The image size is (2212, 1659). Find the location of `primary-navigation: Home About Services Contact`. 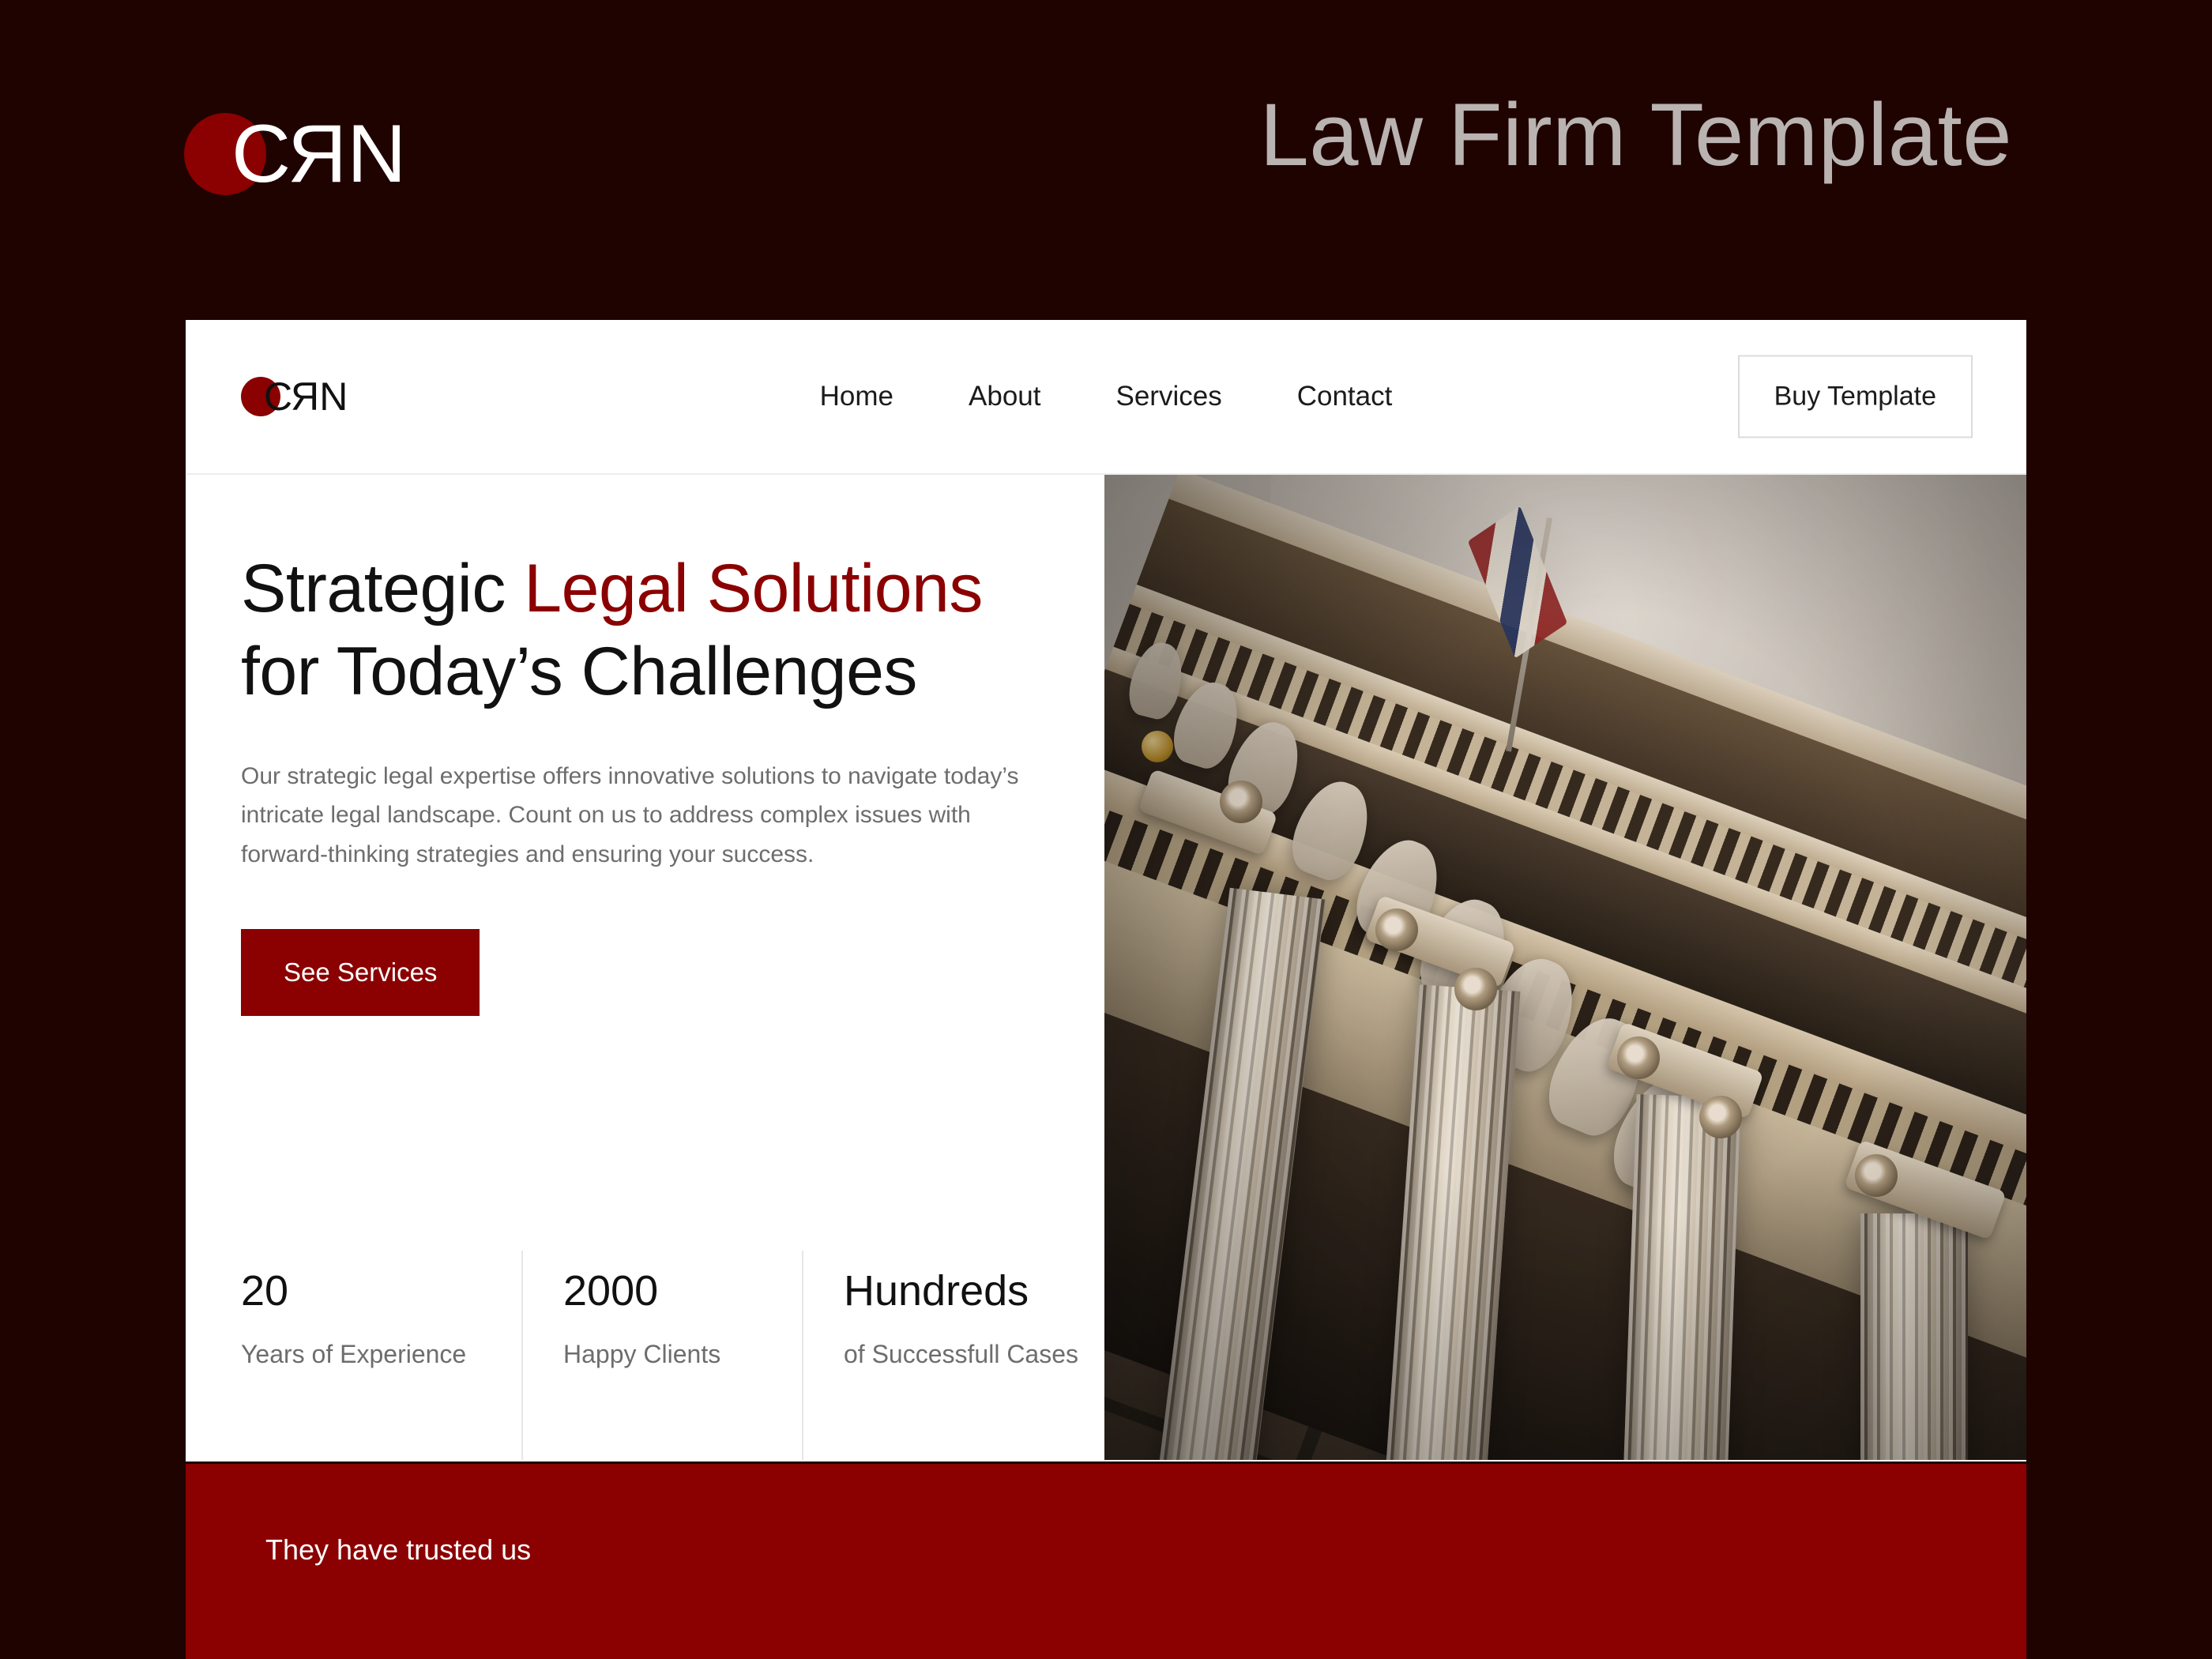

primary-navigation: Home About Services Contact is located at coordinates (1106, 397).